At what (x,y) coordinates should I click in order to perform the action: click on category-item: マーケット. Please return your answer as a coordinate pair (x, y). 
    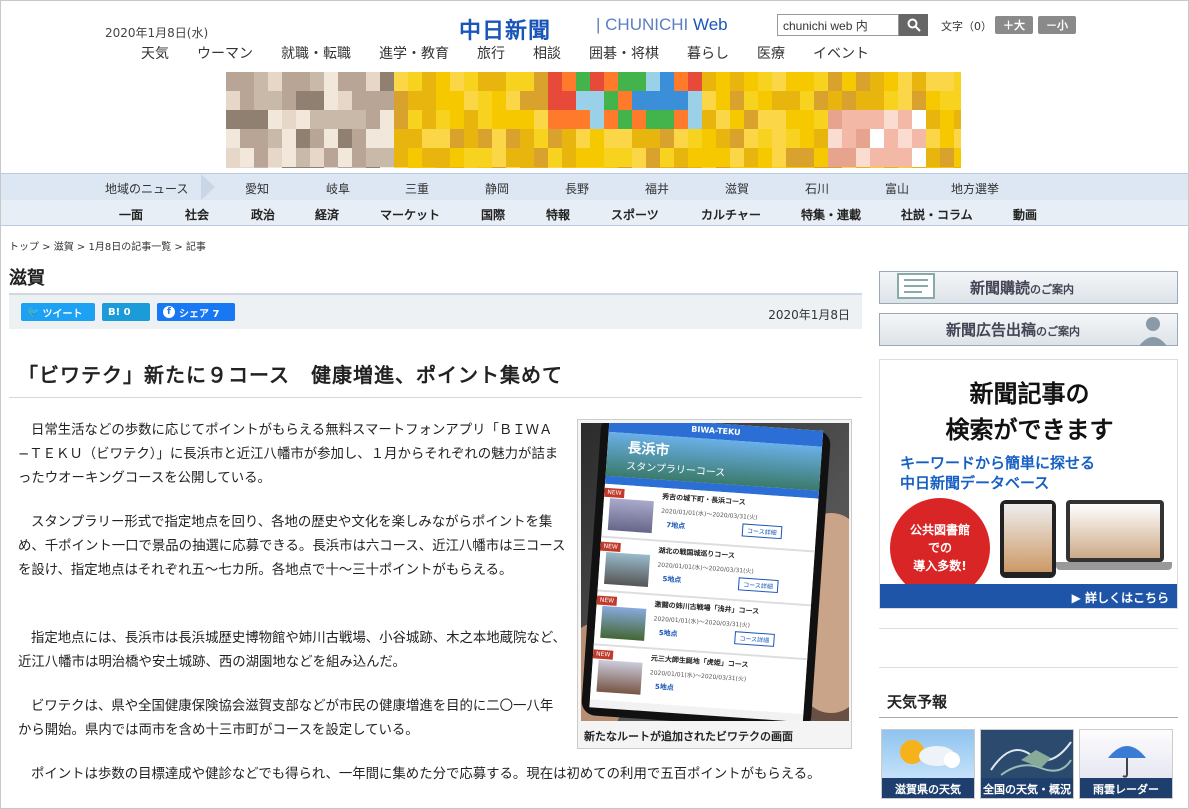
    Looking at the image, I should click on (410, 214).